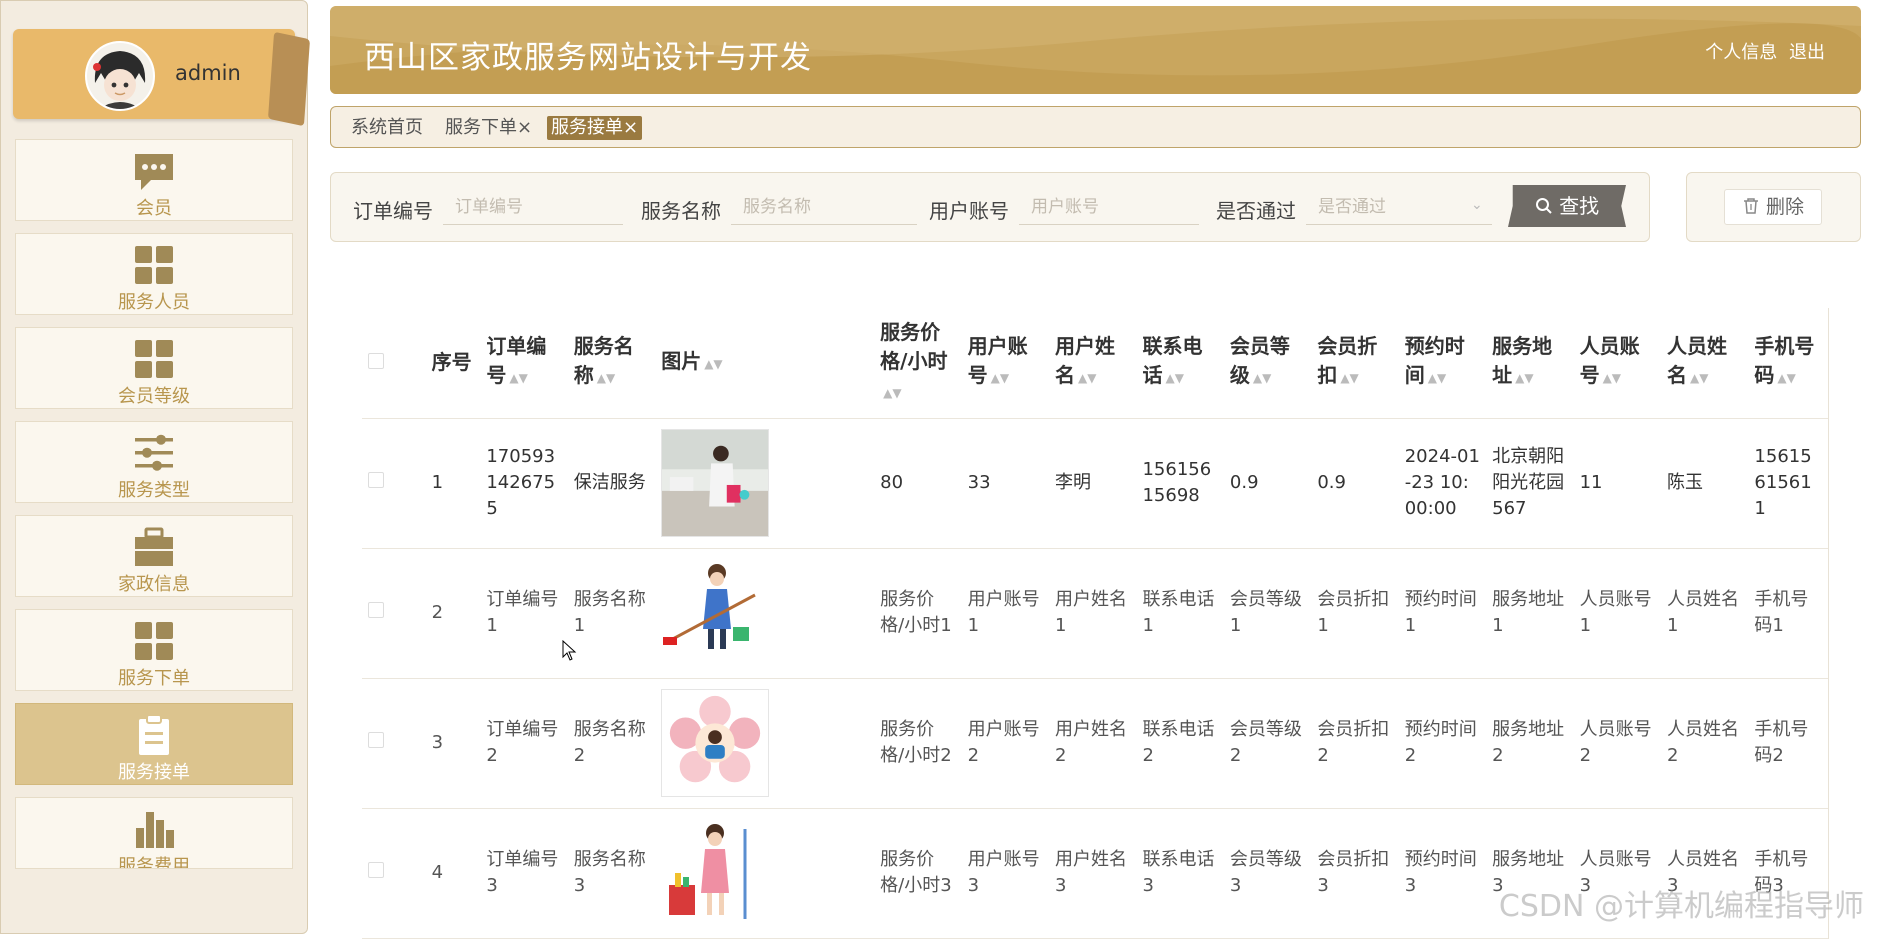 The width and height of the screenshot is (1890, 939). I want to click on sidebar-item-label: 服务类型, so click(154, 490).